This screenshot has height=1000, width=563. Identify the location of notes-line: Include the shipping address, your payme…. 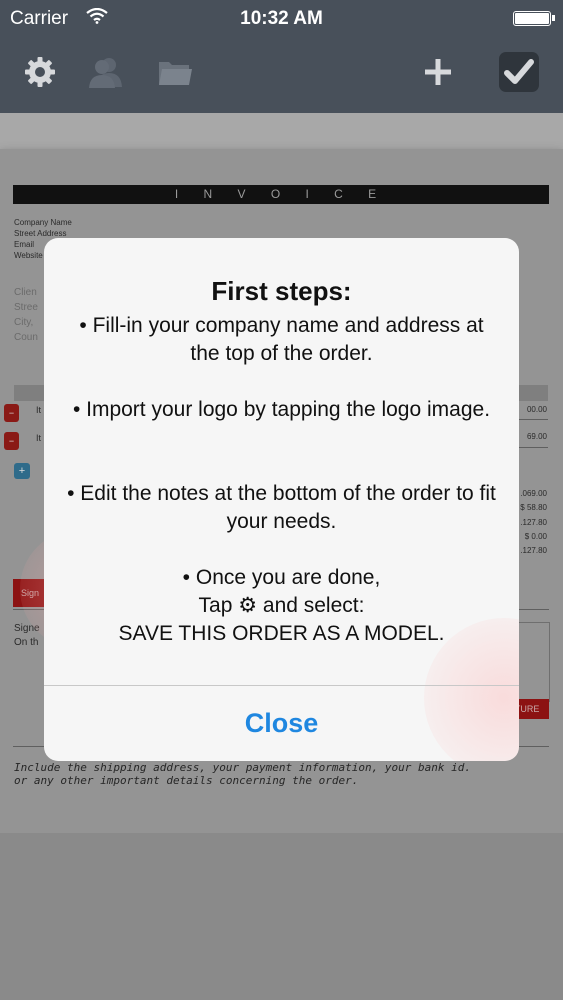
(242, 767).